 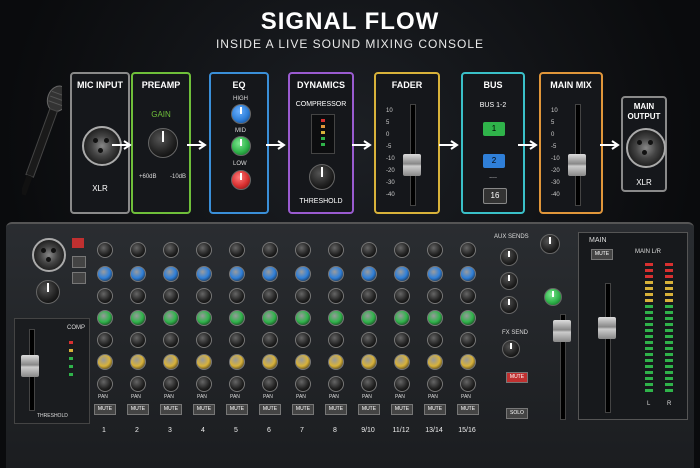 I want to click on eq-high-knob, so click(x=241, y=114).